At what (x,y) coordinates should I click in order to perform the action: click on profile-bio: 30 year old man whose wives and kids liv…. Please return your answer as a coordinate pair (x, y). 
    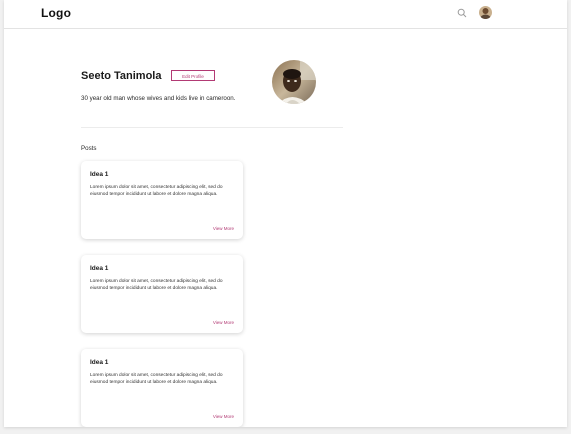
    Looking at the image, I should click on (158, 98).